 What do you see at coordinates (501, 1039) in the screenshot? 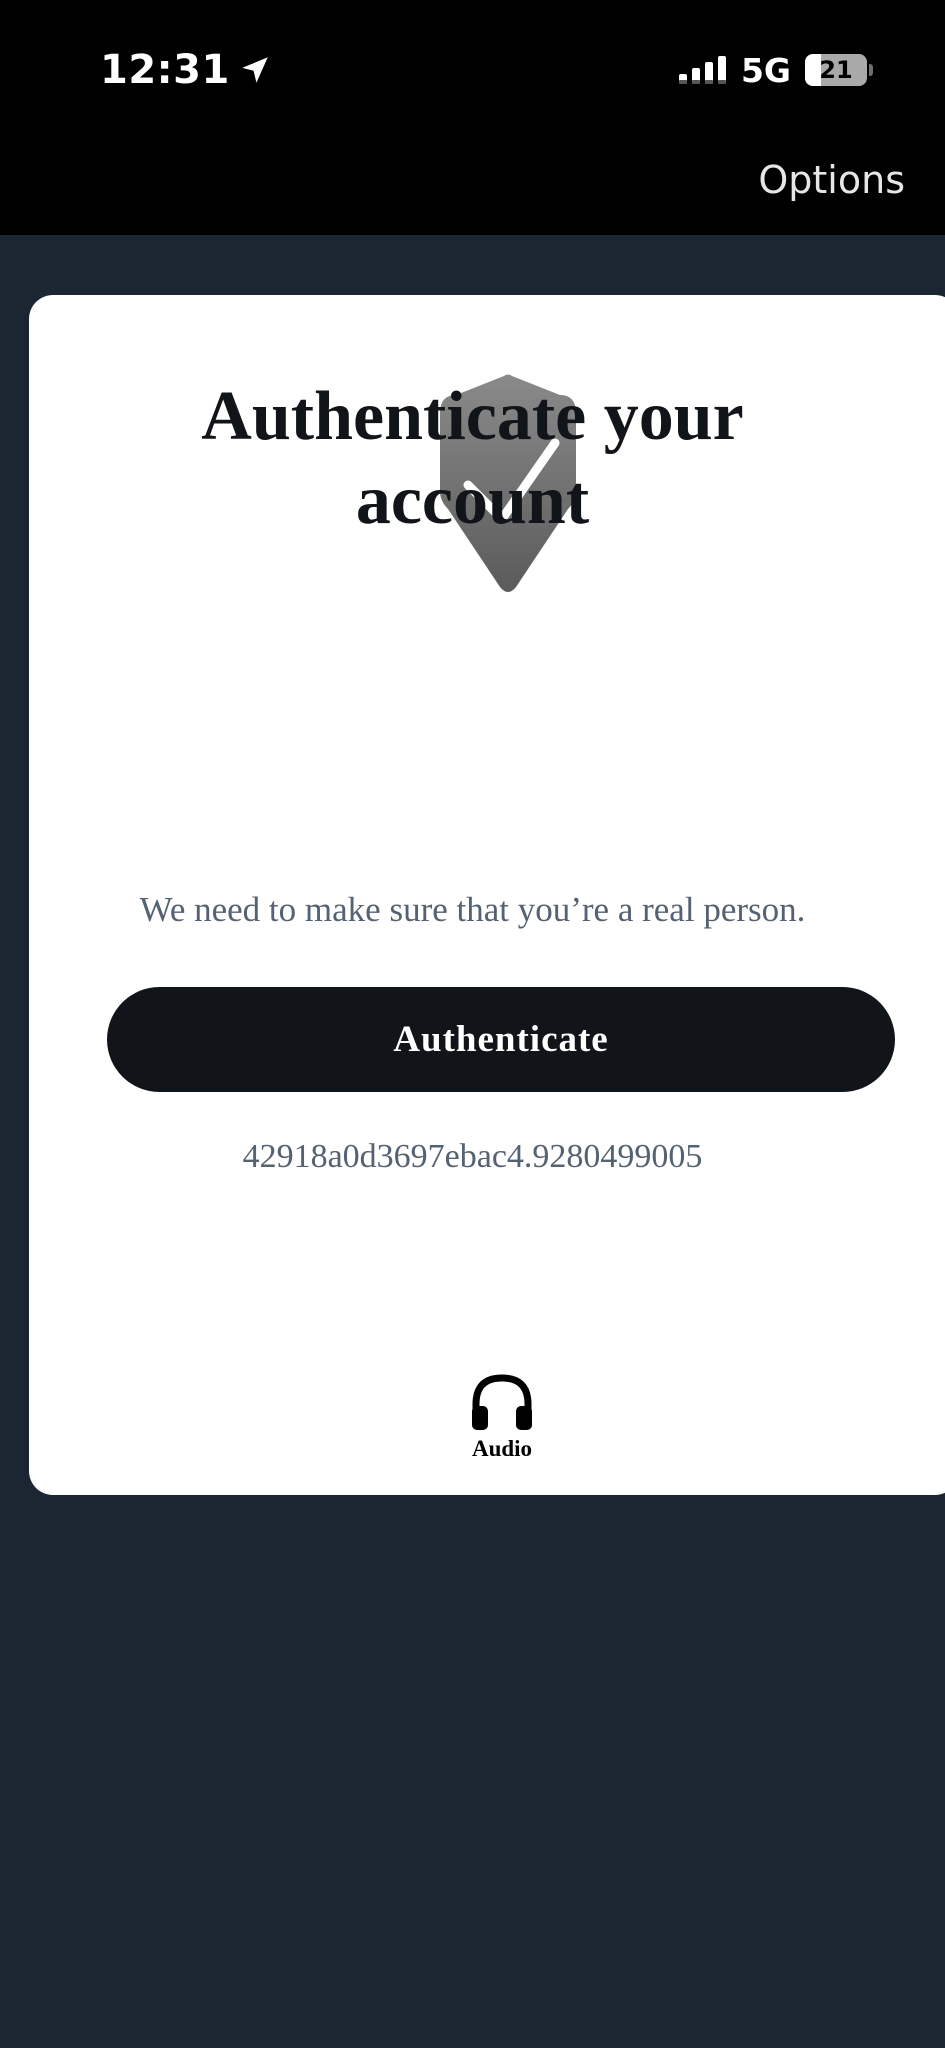
I see `authenticate-button: Authenticate` at bounding box center [501, 1039].